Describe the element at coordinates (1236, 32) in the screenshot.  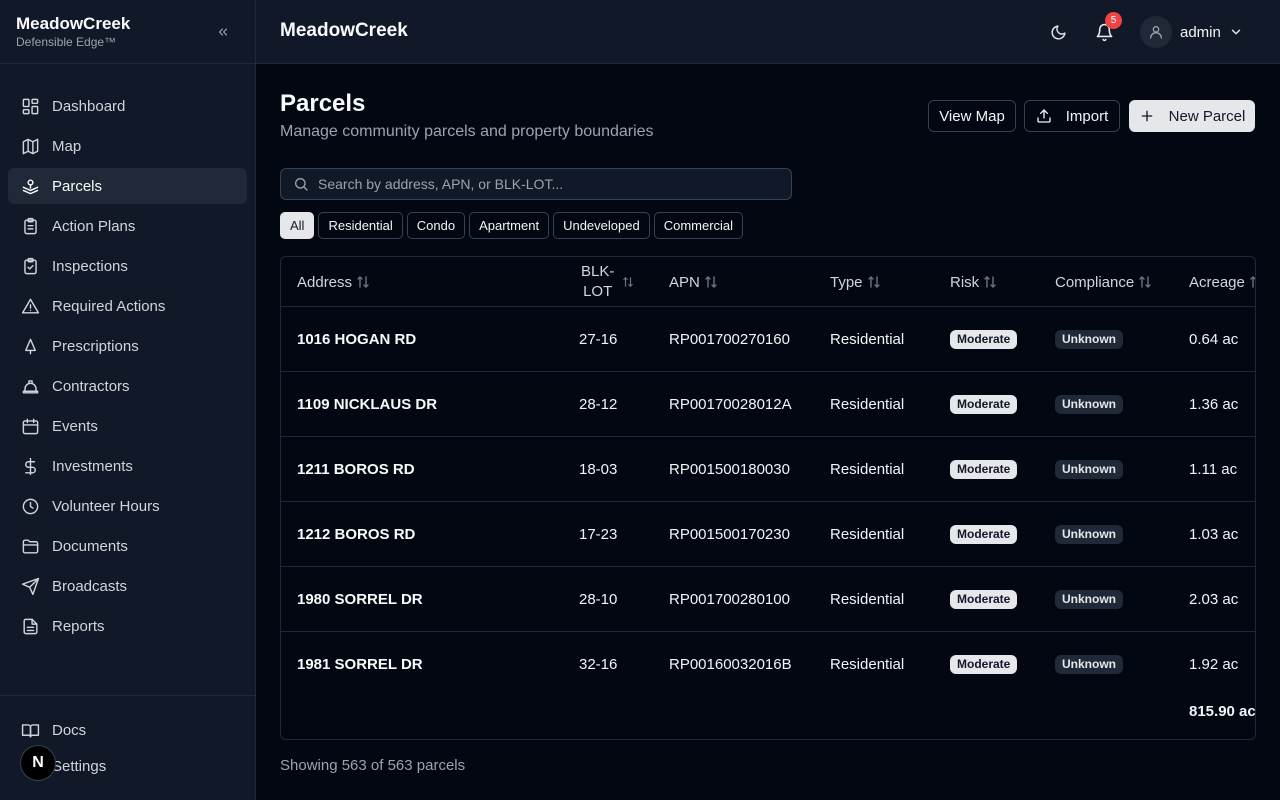
I see `chevron-down-icon` at that location.